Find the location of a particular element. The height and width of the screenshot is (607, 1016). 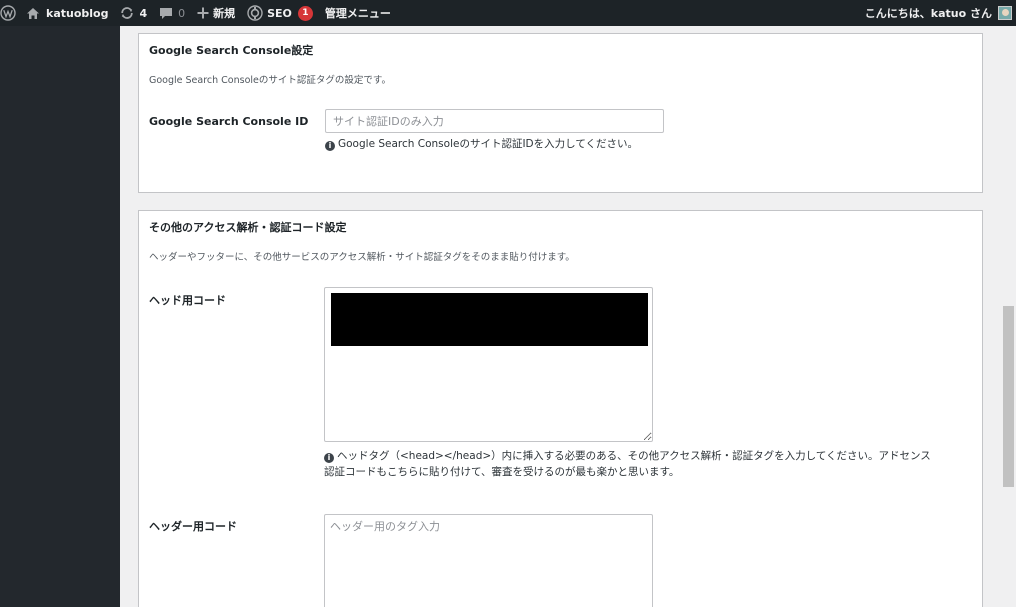

home-icon is located at coordinates (33, 13).